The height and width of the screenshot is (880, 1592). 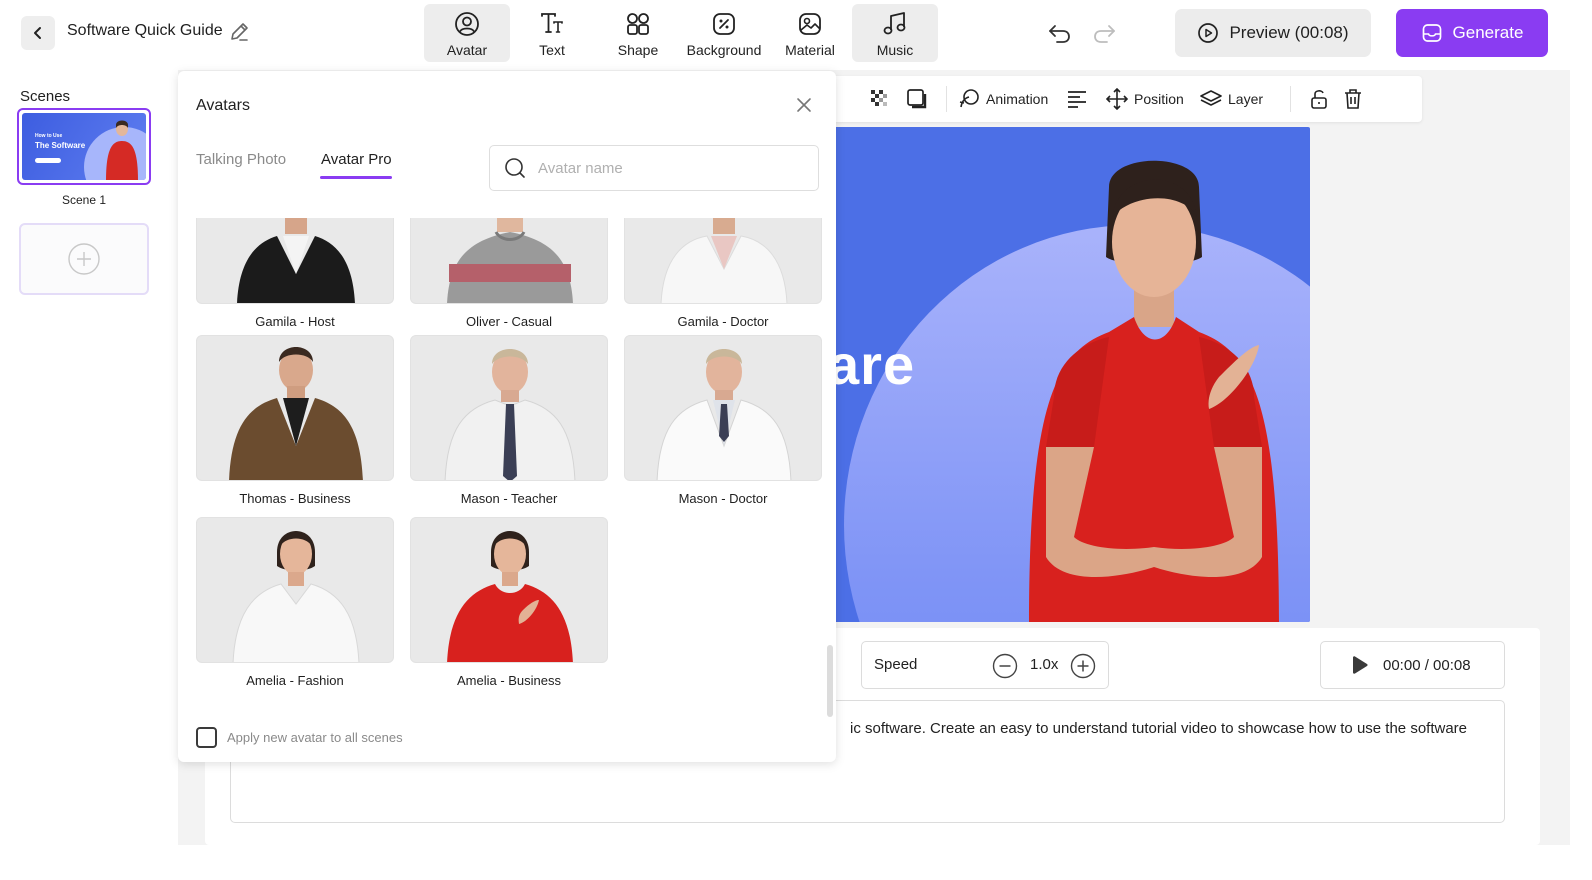 I want to click on minus-circle-icon, so click(x=1005, y=666).